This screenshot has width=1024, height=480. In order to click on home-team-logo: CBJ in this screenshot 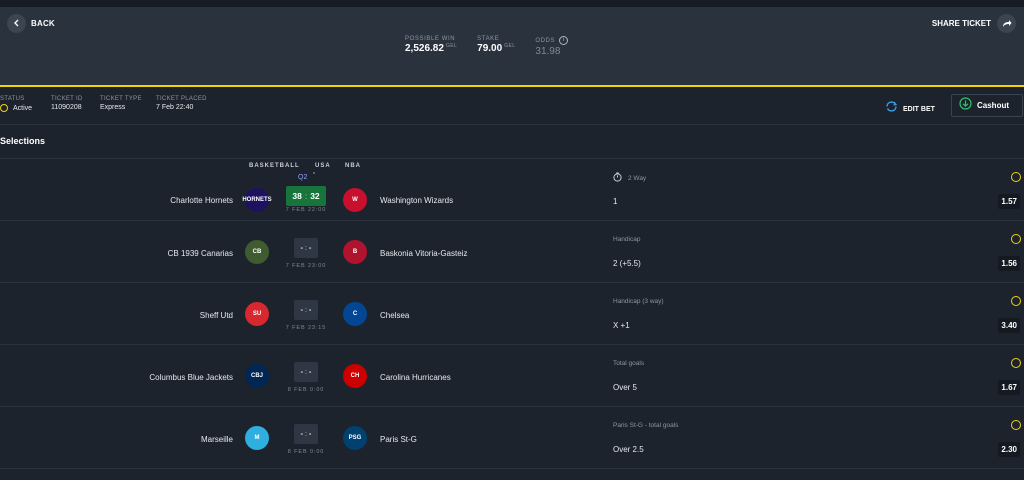, I will do `click(257, 376)`.